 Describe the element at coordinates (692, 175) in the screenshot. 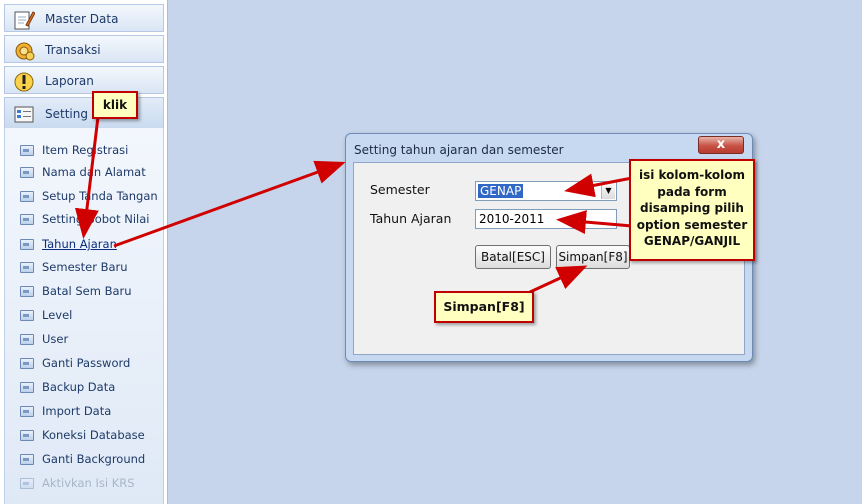

I see `callout-isi-line: isi kolom-kolom` at that location.